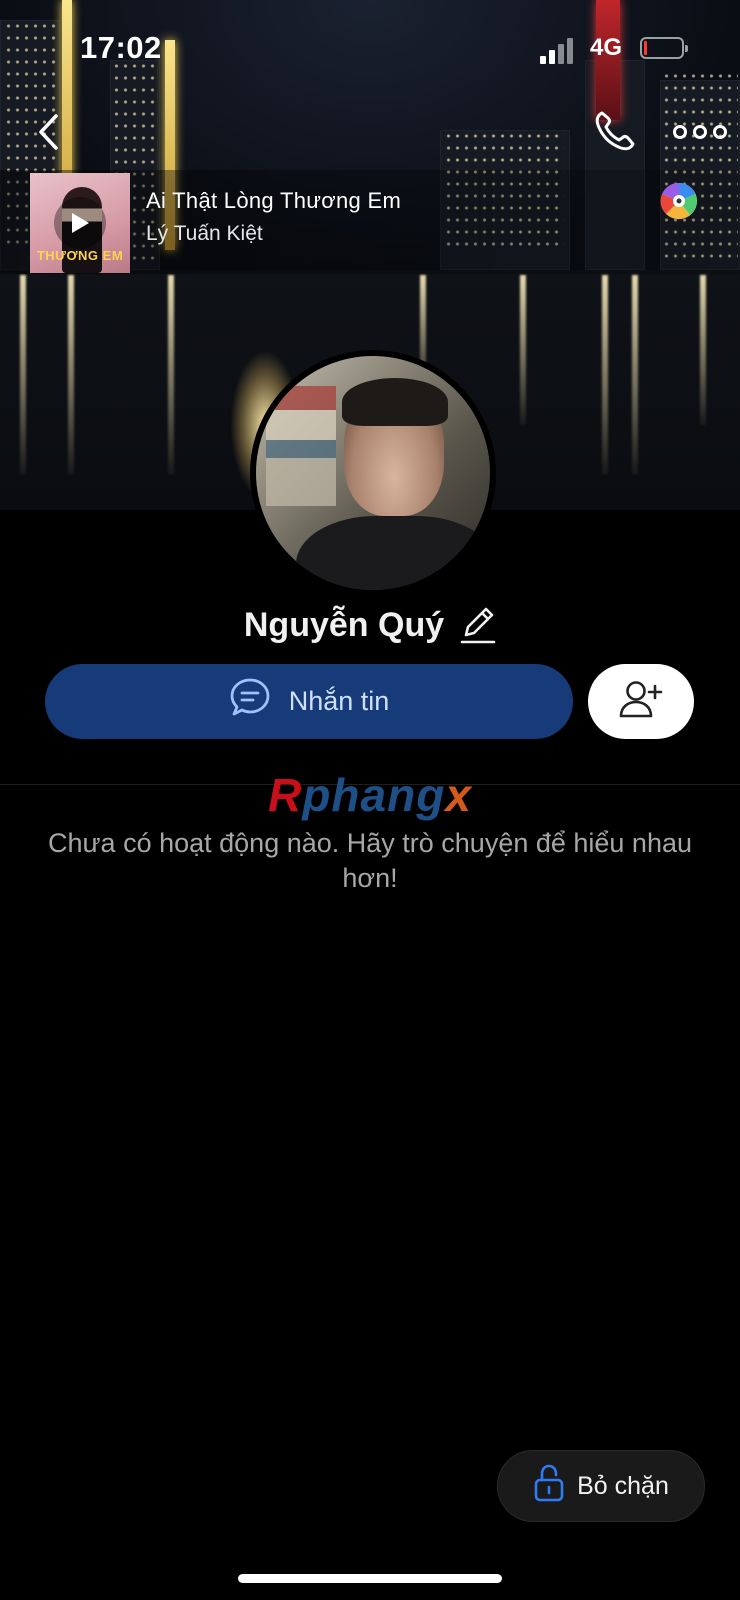 This screenshot has height=1600, width=740. I want to click on battery-icon, so click(664, 48).